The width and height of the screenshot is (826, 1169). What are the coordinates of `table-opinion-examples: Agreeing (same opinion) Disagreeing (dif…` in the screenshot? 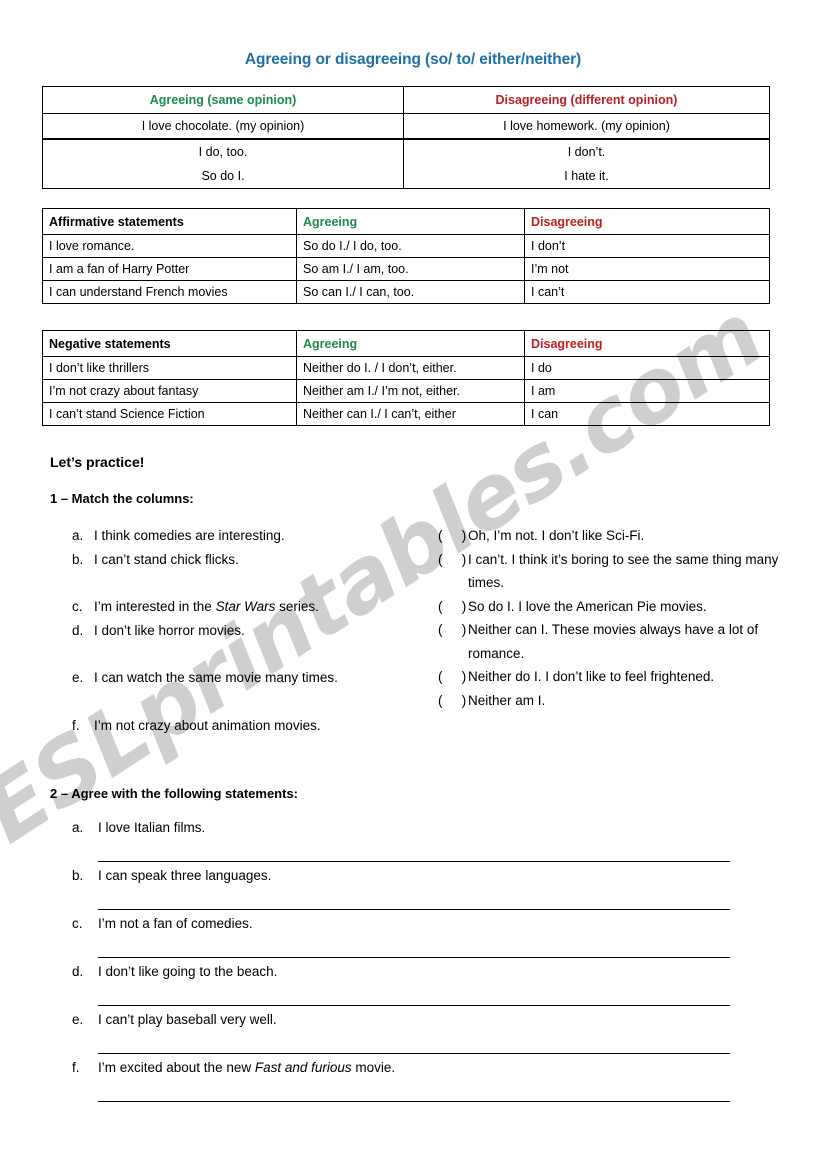 It's located at (406, 137).